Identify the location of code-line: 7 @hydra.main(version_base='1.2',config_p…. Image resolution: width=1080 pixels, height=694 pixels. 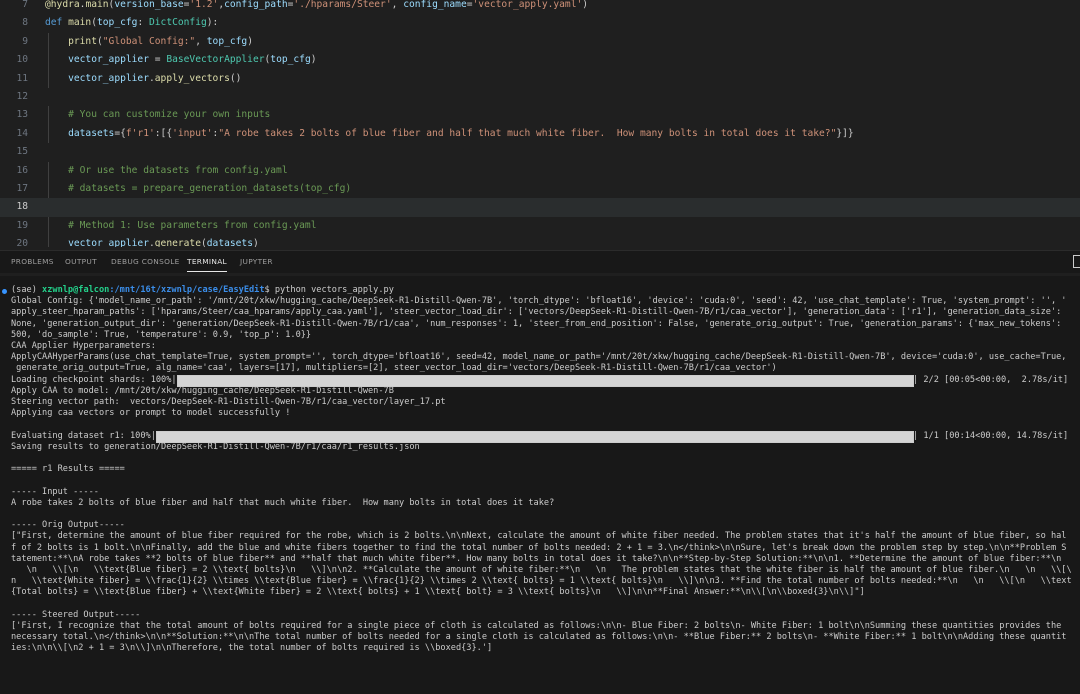
(540, 7).